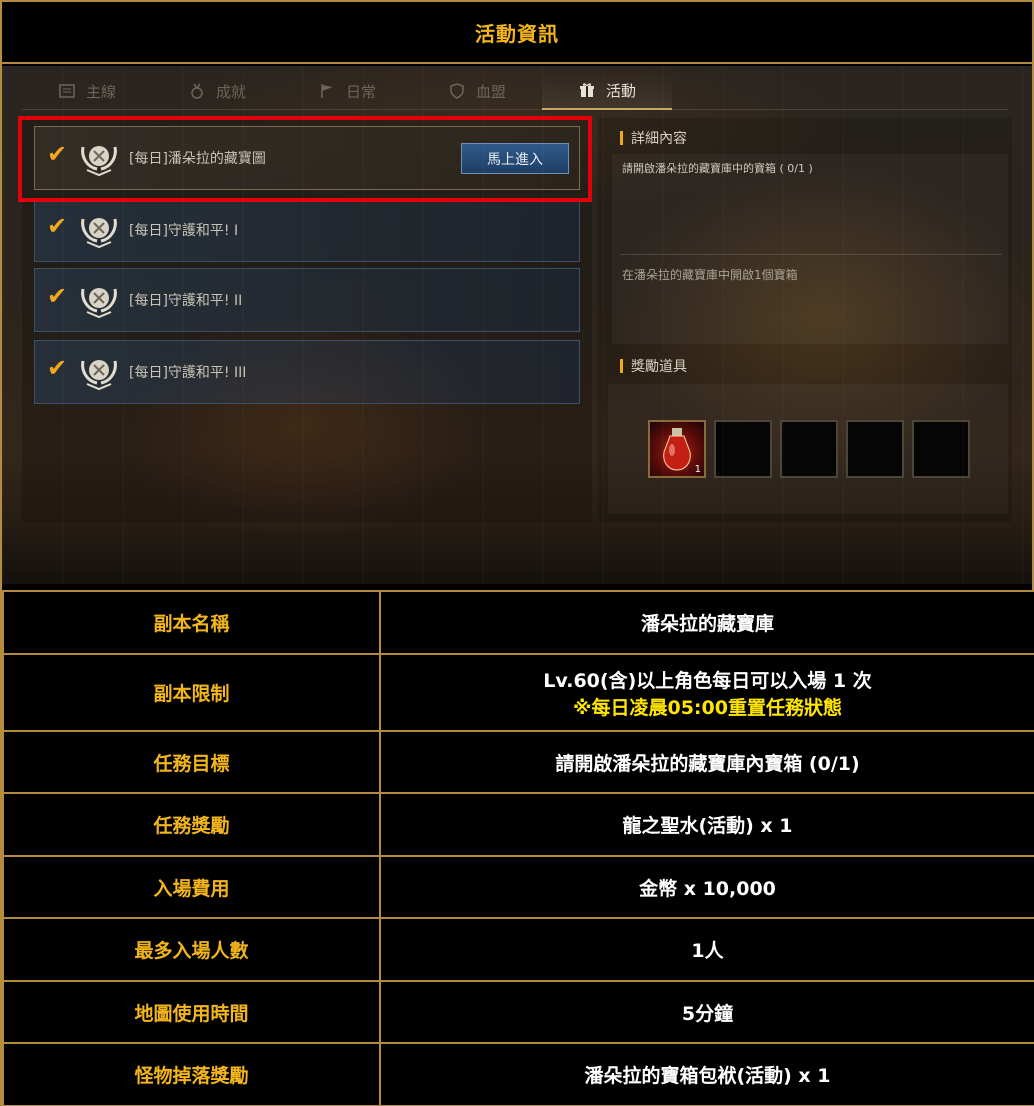  I want to click on tab-daily: 日常, so click(347, 91).